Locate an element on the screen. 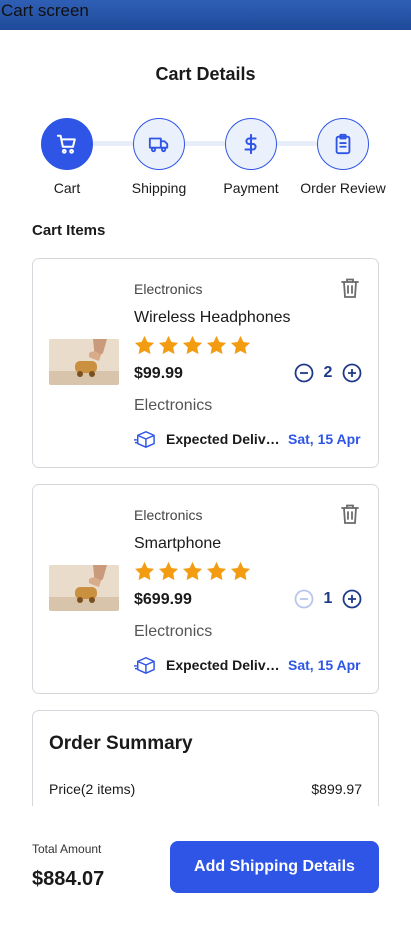 This screenshot has width=411, height=926. cart-items-title: Cart Items is located at coordinates (69, 230).